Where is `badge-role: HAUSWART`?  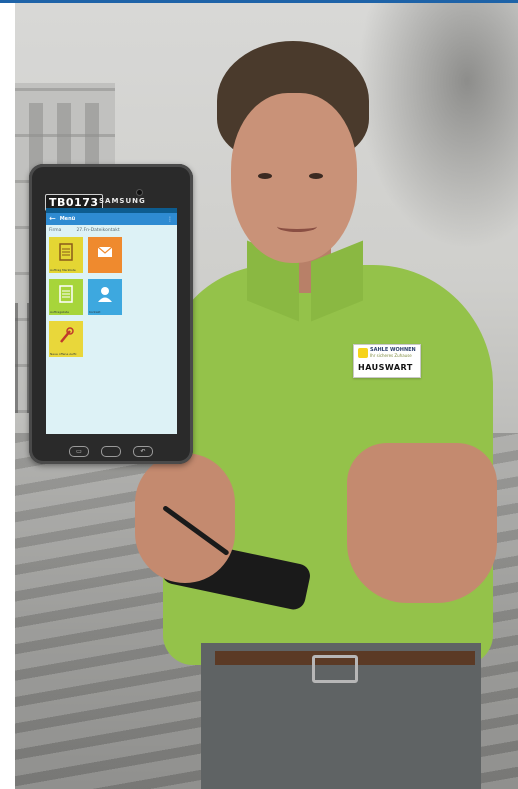
badge-role: HAUSWART is located at coordinates (385, 367).